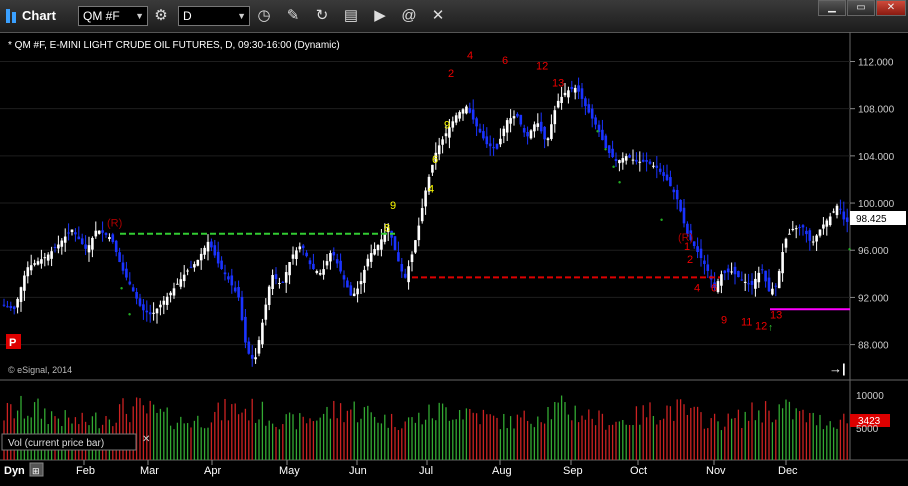  I want to click on maximize-button: ▭, so click(861, 8).